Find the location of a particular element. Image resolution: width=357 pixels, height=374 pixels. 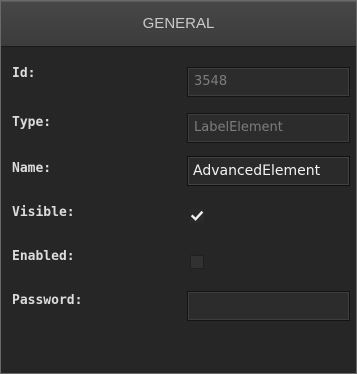

panel-header: GENERAL is located at coordinates (178, 24).